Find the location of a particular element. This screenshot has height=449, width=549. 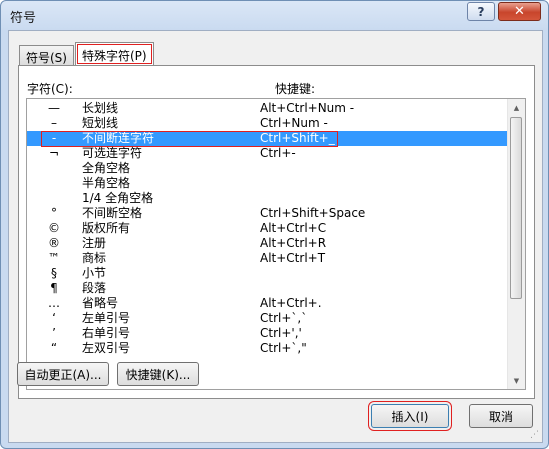

list-item: © 版权所有 Alt+Ctrl+C is located at coordinates (267, 228).